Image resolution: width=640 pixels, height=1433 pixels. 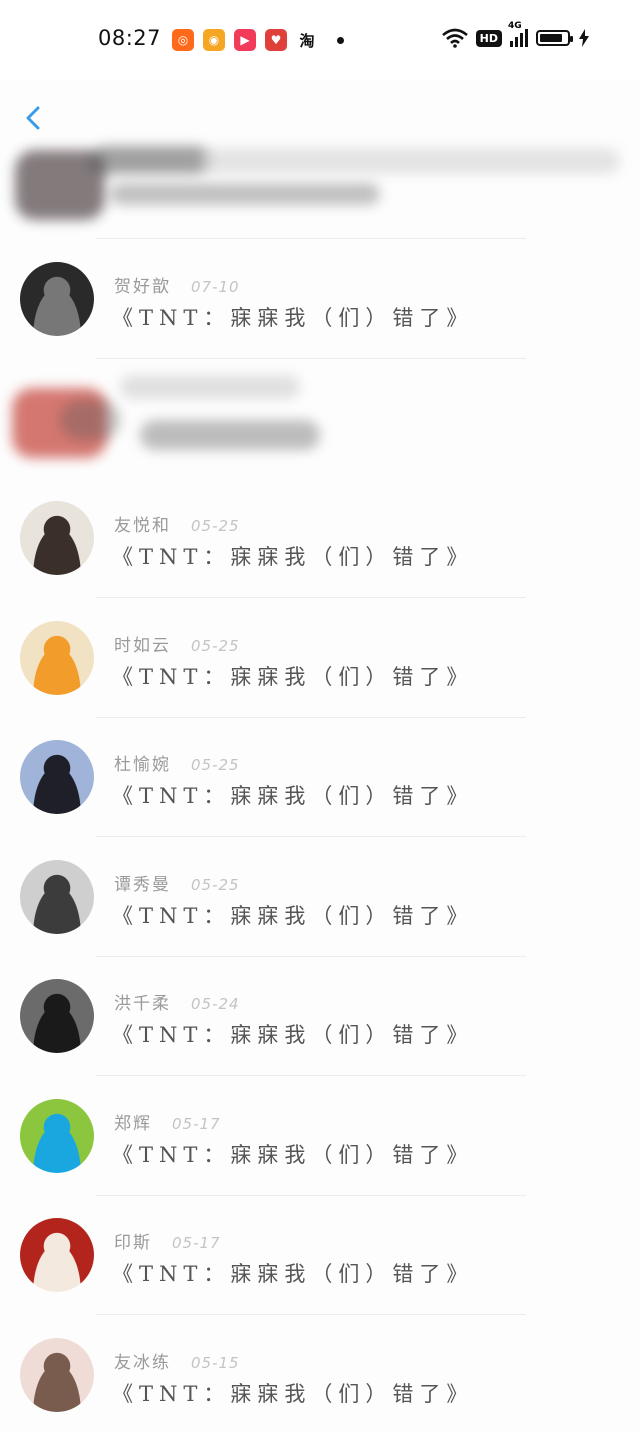 I want to click on sender-name: 杜愉婉, so click(x=142, y=765).